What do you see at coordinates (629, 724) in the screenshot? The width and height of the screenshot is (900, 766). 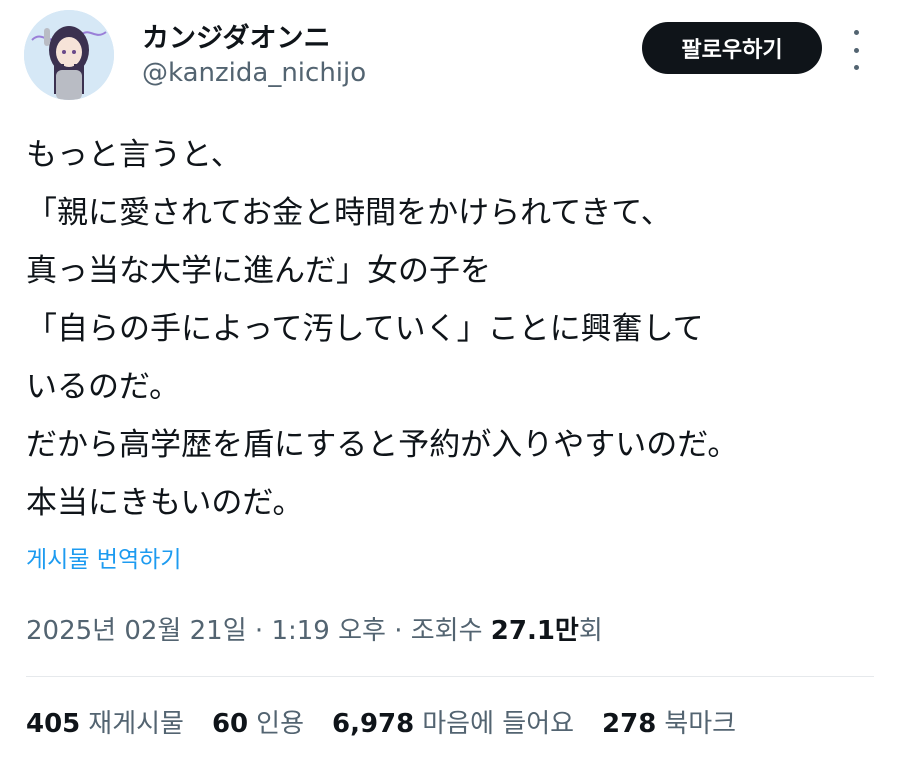 I see `stat-value: 278` at bounding box center [629, 724].